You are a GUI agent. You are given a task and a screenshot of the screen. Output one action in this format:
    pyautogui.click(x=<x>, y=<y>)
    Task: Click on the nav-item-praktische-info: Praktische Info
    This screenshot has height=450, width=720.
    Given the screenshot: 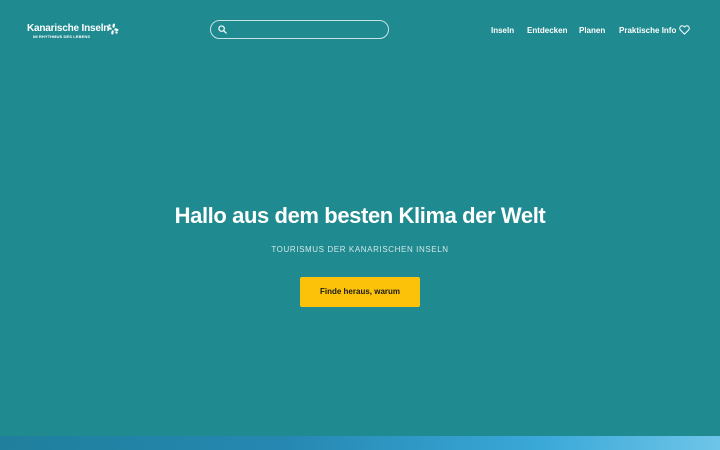 What is the action you would take?
    pyautogui.click(x=647, y=31)
    